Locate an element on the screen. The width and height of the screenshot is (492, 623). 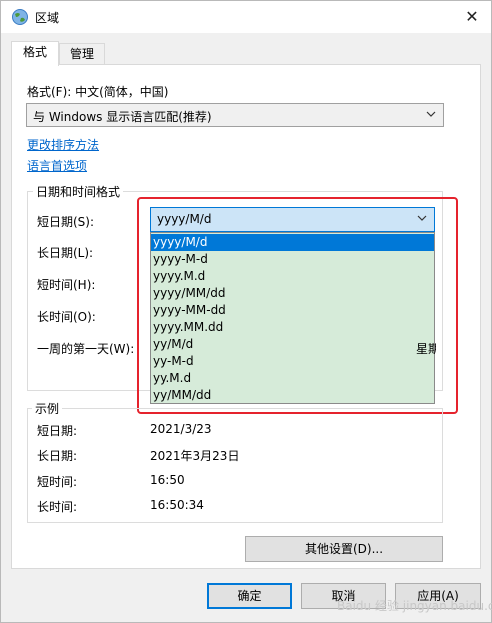
ok-label: 确定 is located at coordinates (249, 596).